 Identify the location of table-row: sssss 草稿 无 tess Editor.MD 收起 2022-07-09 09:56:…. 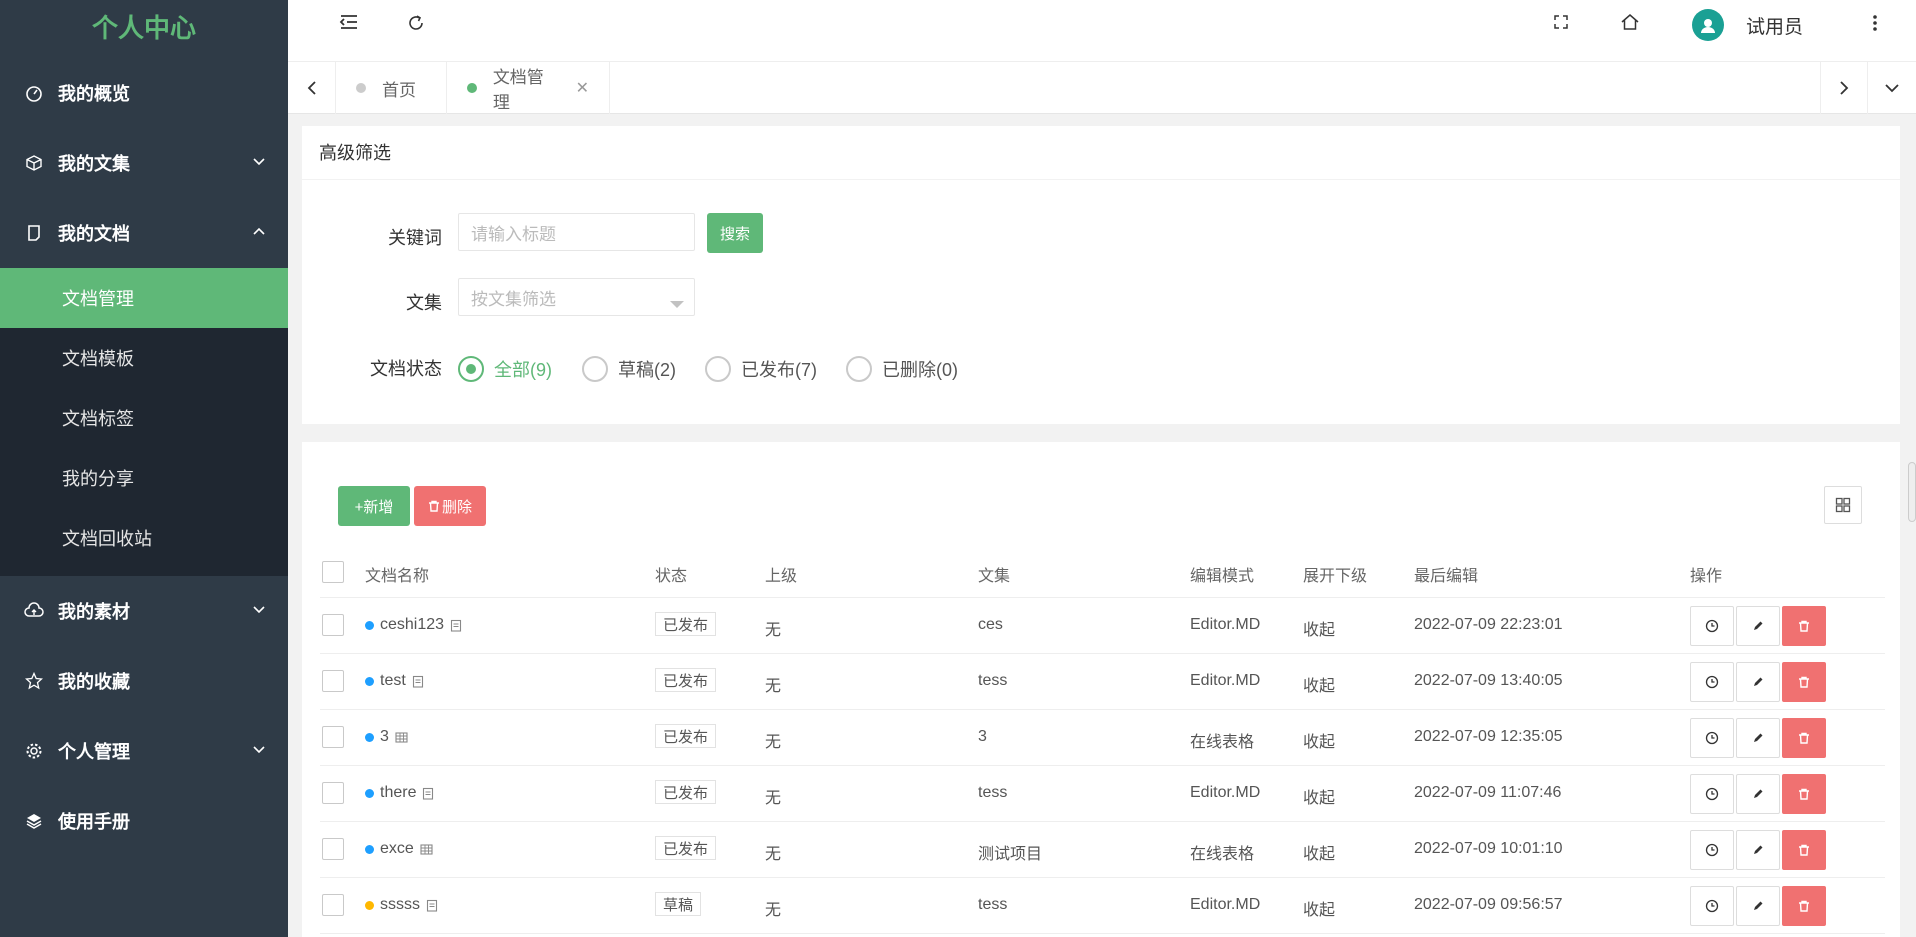
(1102, 906).